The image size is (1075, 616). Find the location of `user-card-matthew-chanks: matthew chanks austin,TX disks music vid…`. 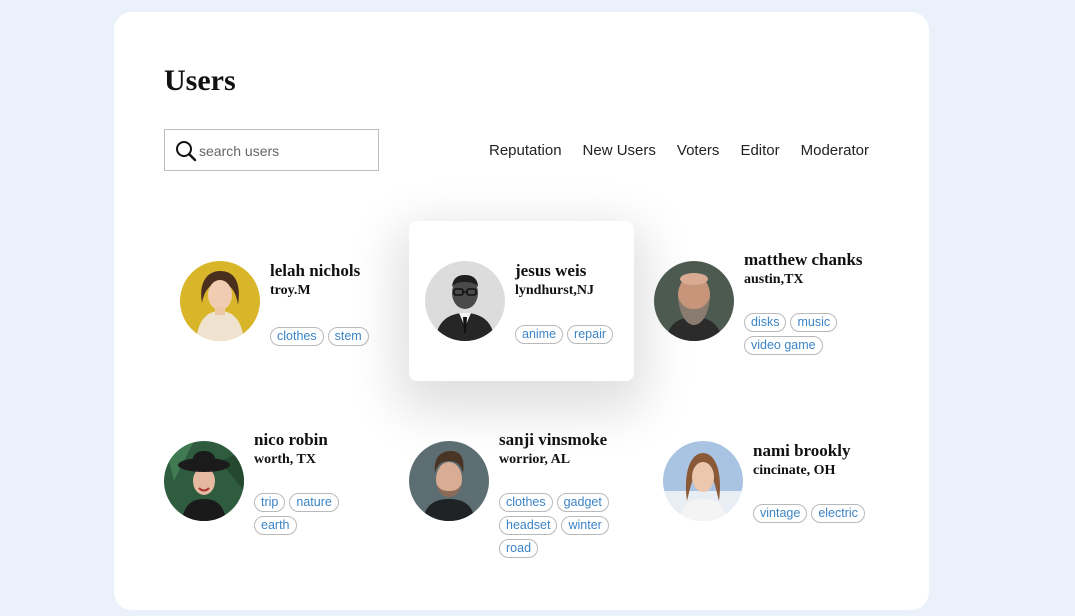

user-card-matthew-chanks: matthew chanks austin,TX disks music vid… is located at coordinates (769, 301).